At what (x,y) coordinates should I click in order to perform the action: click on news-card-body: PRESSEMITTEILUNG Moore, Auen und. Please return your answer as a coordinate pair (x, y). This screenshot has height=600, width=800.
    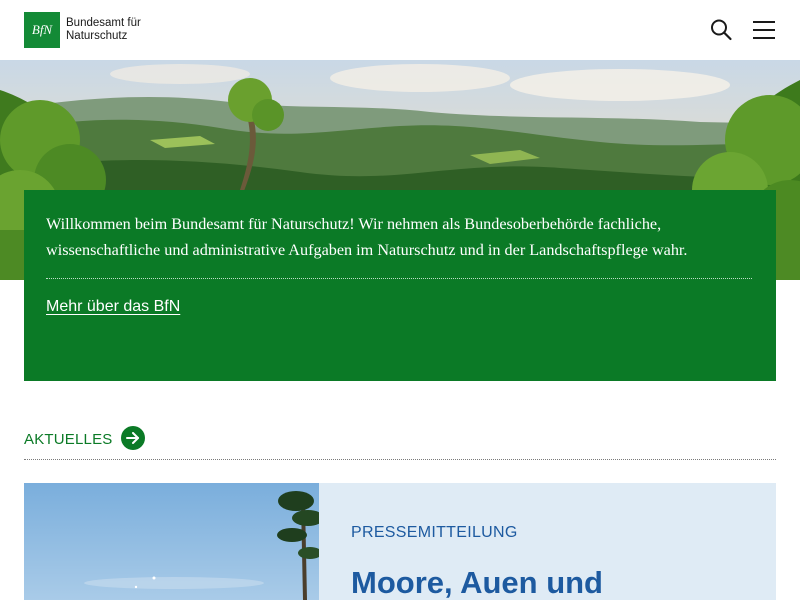
    Looking at the image, I should click on (547, 541).